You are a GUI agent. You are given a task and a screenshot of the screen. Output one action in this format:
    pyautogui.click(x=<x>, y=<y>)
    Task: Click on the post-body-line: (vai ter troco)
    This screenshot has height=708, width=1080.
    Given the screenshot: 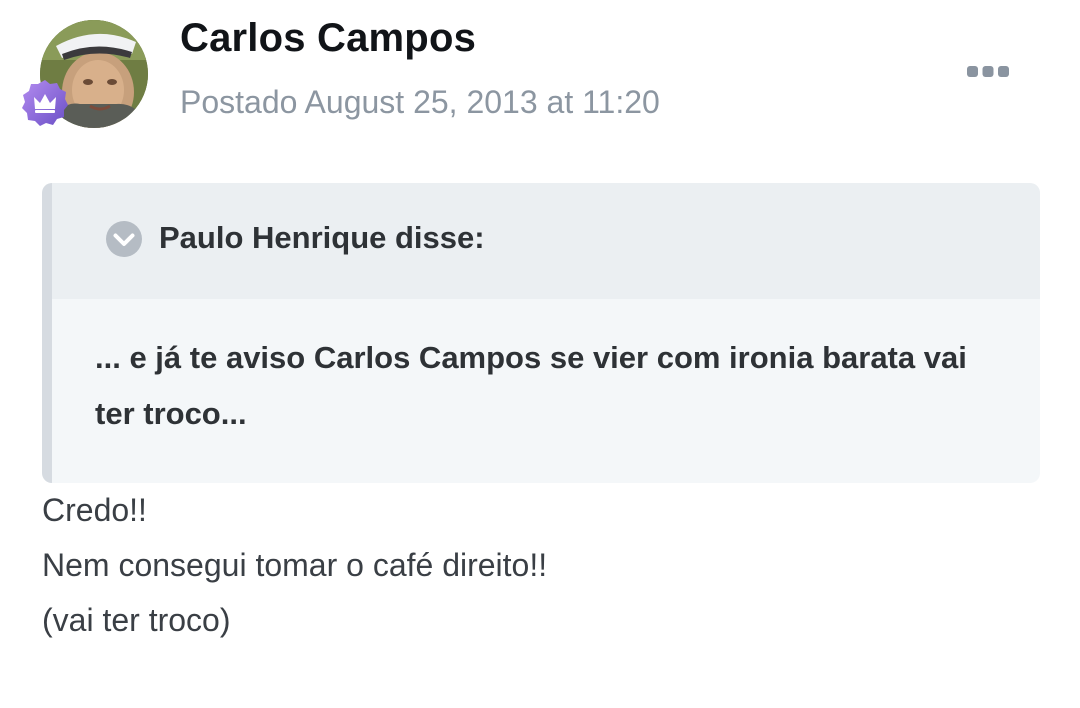 What is the action you would take?
    pyautogui.click(x=136, y=620)
    